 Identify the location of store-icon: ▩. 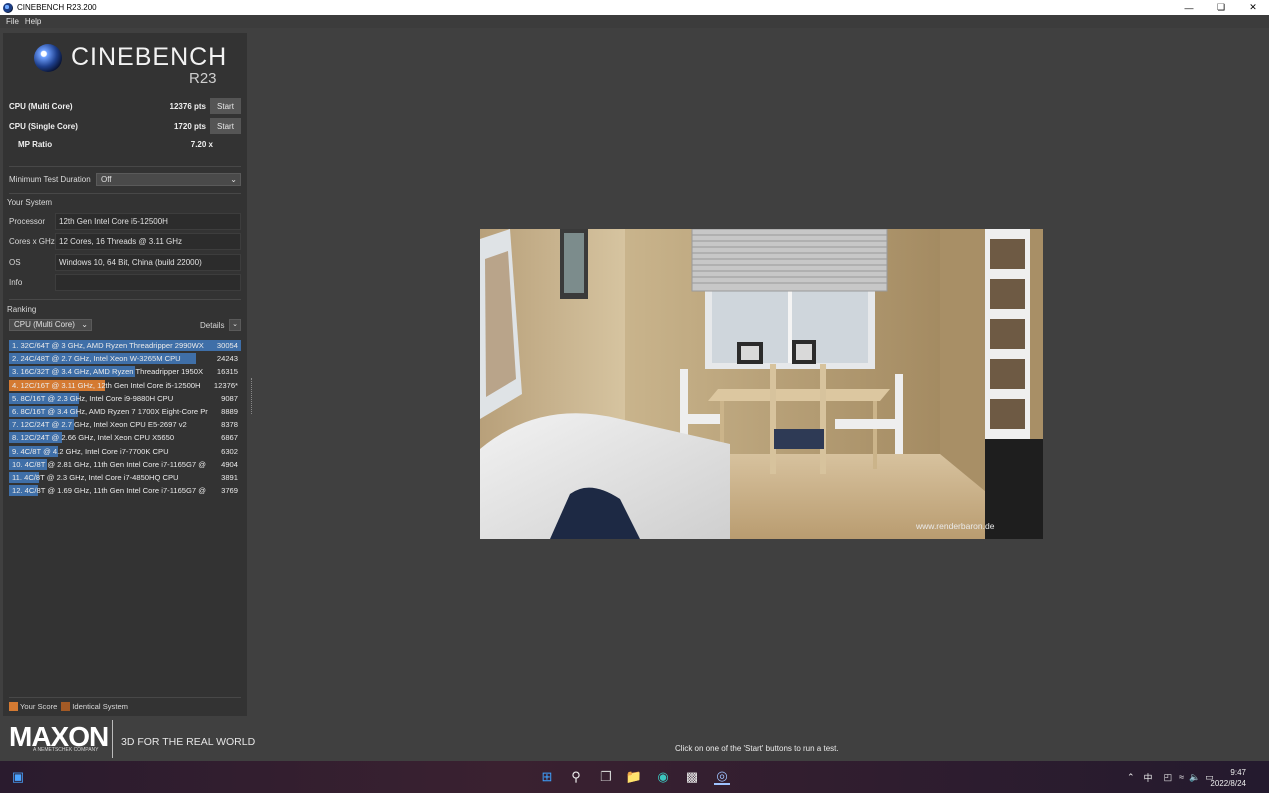
(692, 777).